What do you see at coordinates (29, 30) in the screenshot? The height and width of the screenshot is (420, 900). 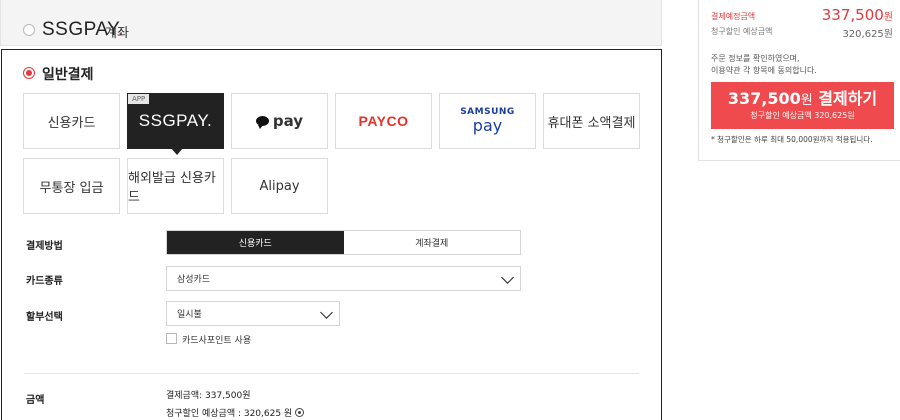 I see `ssgpay-radio` at bounding box center [29, 30].